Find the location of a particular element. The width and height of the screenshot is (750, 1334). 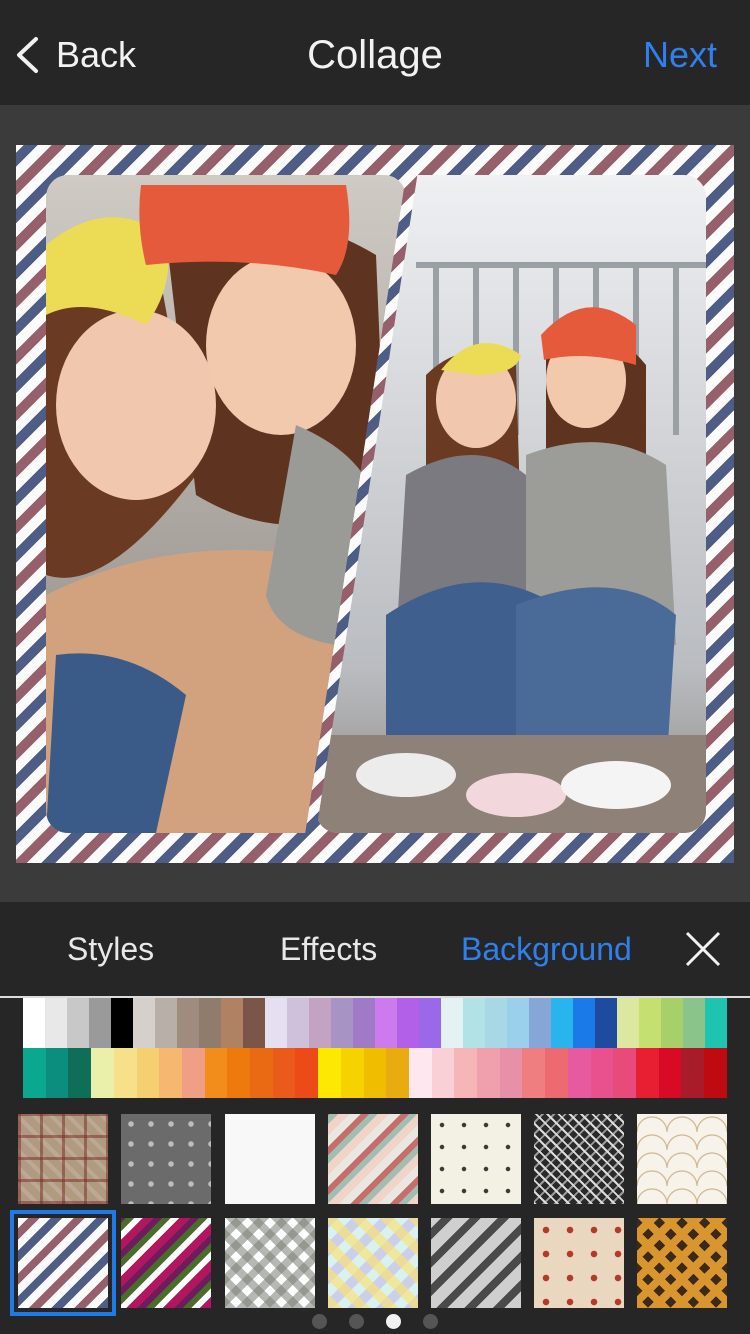

pattern-argyle is located at coordinates (682, 1263).